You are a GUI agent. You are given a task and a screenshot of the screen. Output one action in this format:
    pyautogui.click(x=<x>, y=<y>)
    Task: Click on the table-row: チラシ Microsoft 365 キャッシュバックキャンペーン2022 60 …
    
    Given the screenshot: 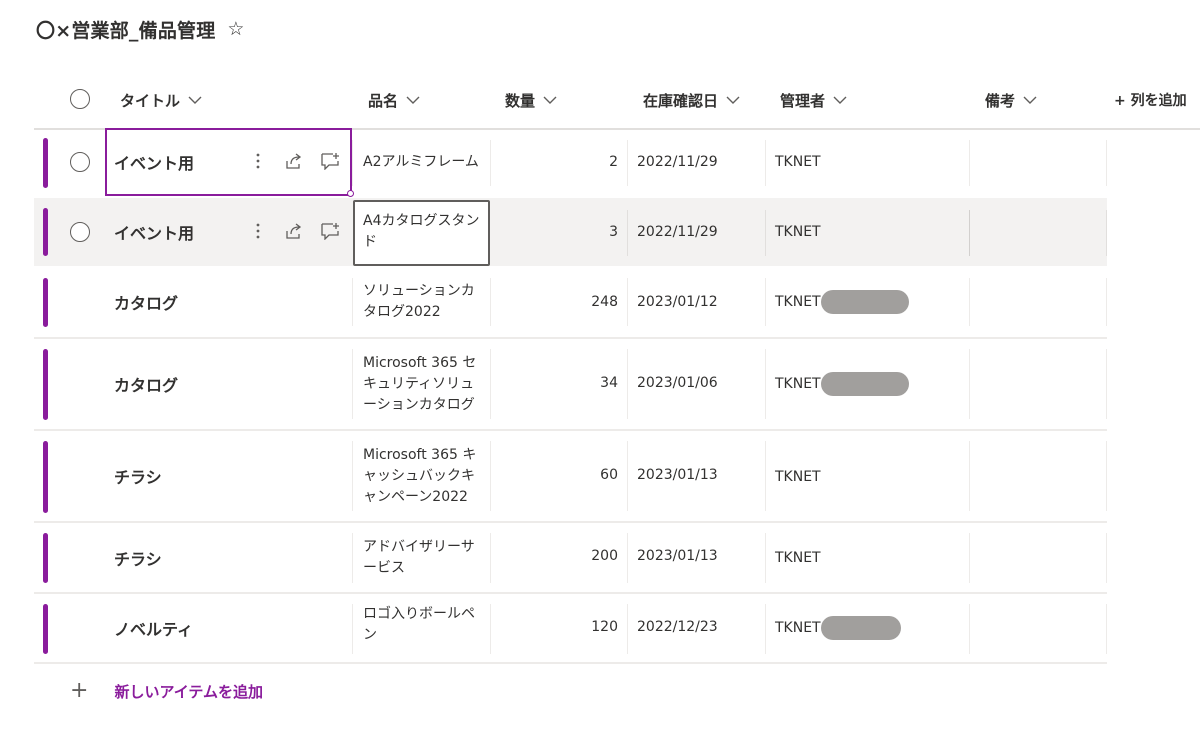 What is the action you would take?
    pyautogui.click(x=570, y=477)
    